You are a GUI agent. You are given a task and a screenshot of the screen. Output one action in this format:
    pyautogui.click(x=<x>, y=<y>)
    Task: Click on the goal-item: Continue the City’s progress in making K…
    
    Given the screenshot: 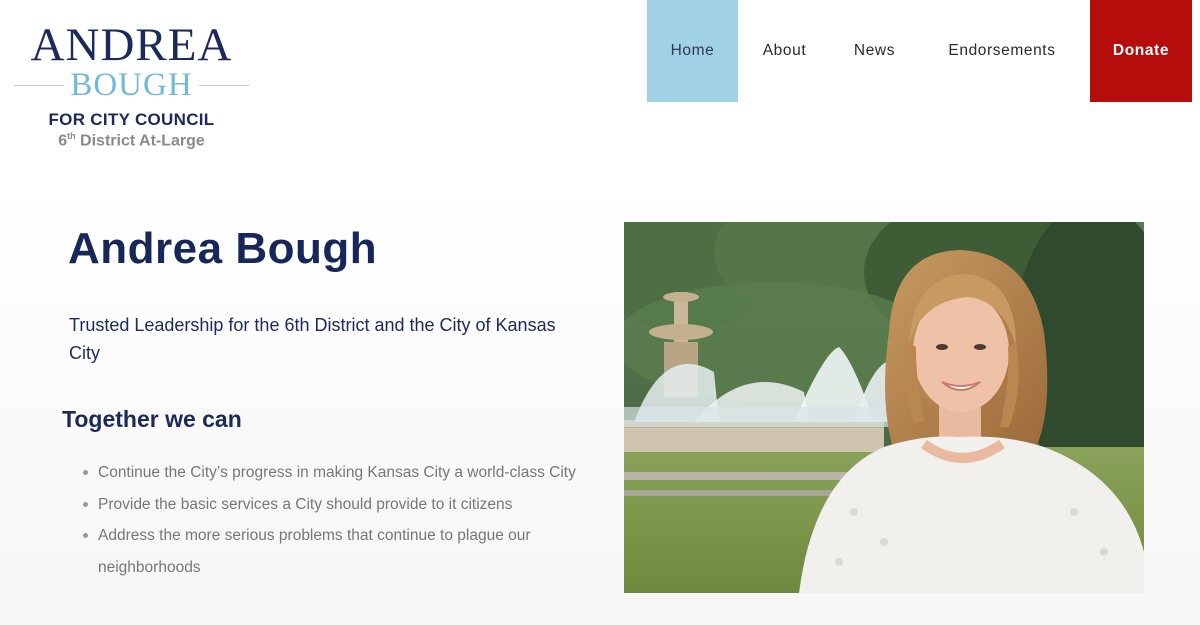 What is the action you would take?
    pyautogui.click(x=330, y=473)
    